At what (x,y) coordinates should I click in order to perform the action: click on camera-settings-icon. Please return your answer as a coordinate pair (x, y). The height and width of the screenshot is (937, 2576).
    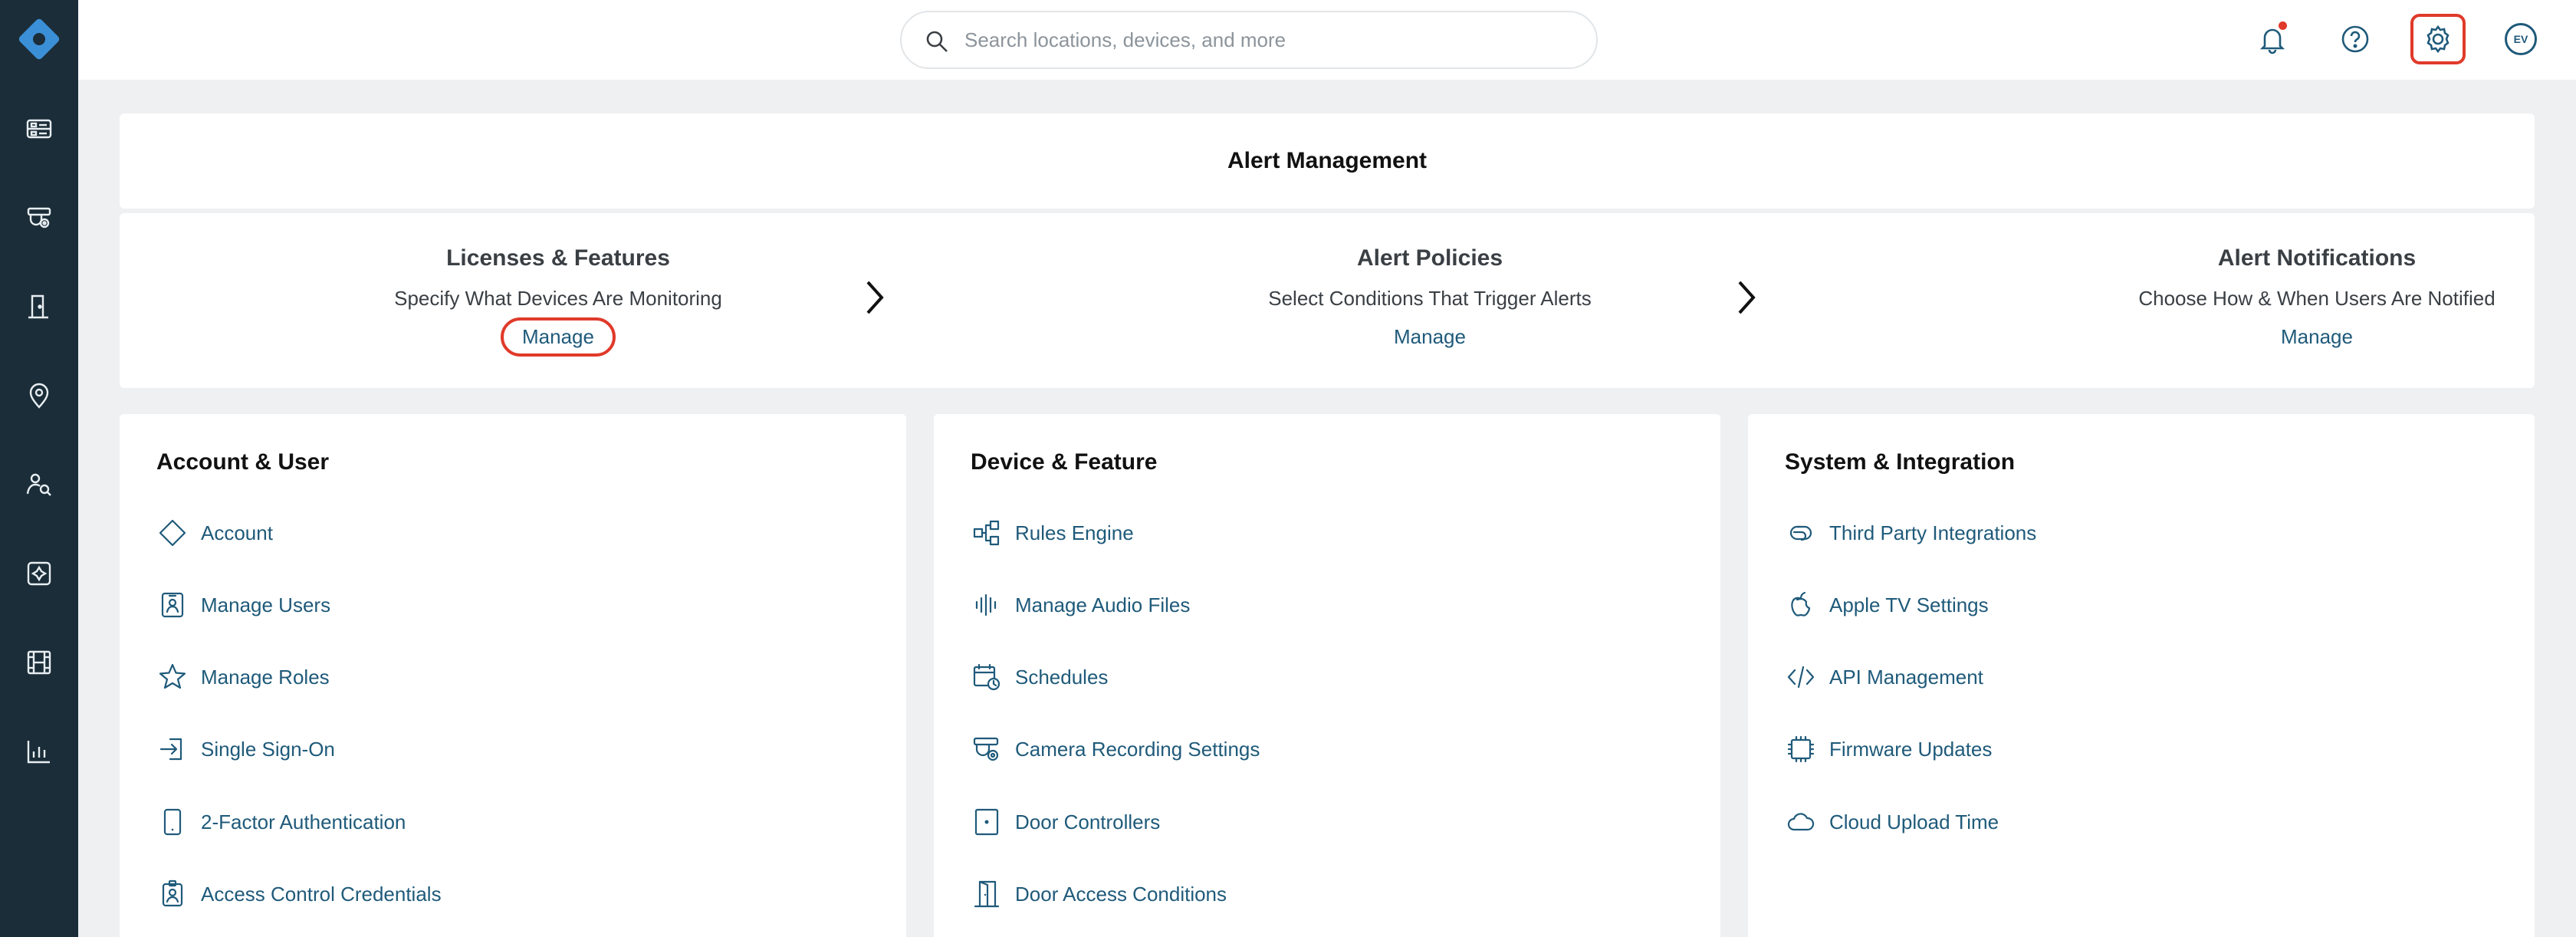
    Looking at the image, I should click on (986, 749).